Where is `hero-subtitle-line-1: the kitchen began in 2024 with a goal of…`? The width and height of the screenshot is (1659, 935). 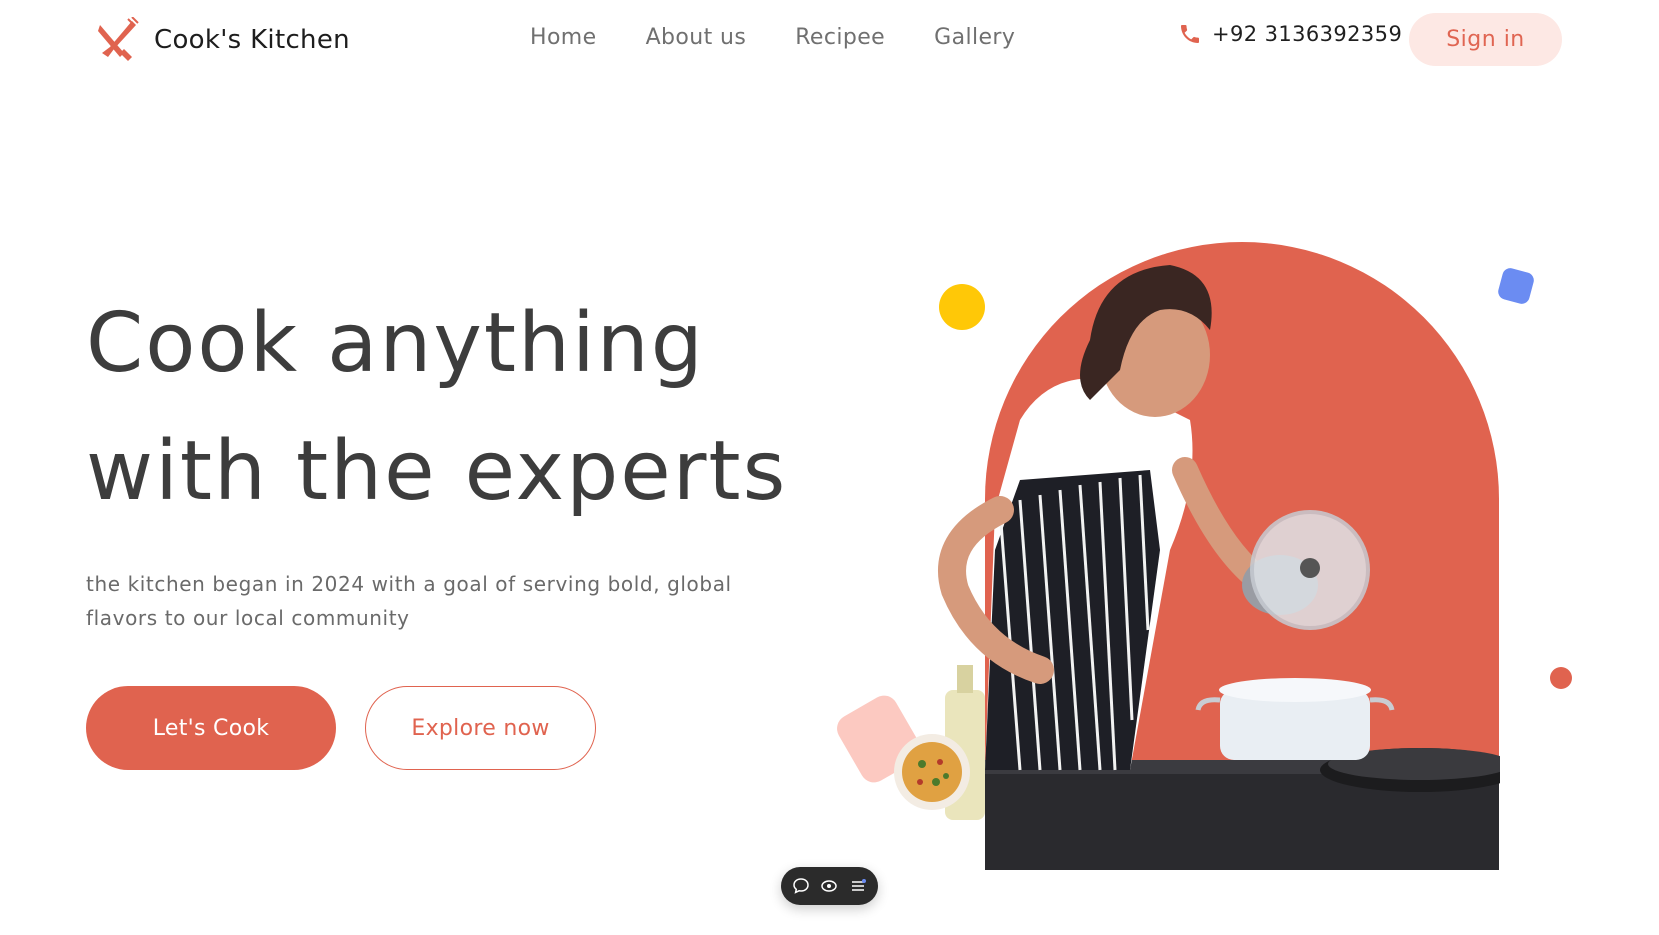
hero-subtitle-line-1: the kitchen began in 2024 with a goal of… is located at coordinates (409, 584).